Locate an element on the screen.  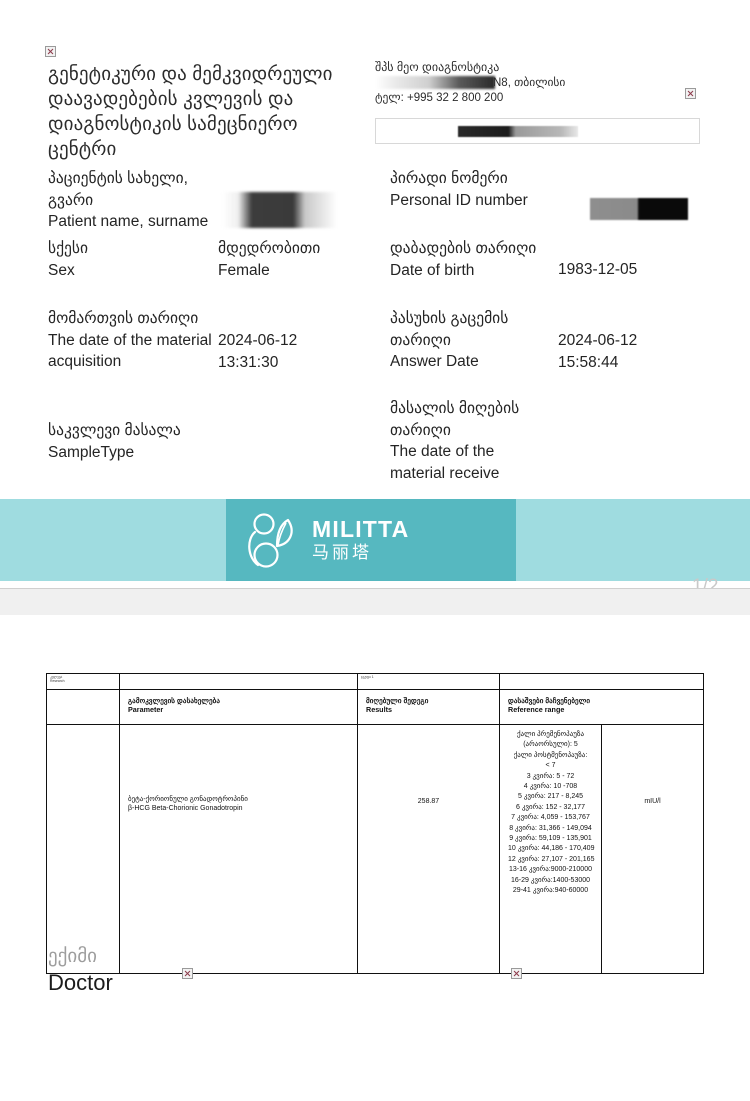
reference-line: 29-41 კვირა:940-60000 is located at coordinates (550, 891).